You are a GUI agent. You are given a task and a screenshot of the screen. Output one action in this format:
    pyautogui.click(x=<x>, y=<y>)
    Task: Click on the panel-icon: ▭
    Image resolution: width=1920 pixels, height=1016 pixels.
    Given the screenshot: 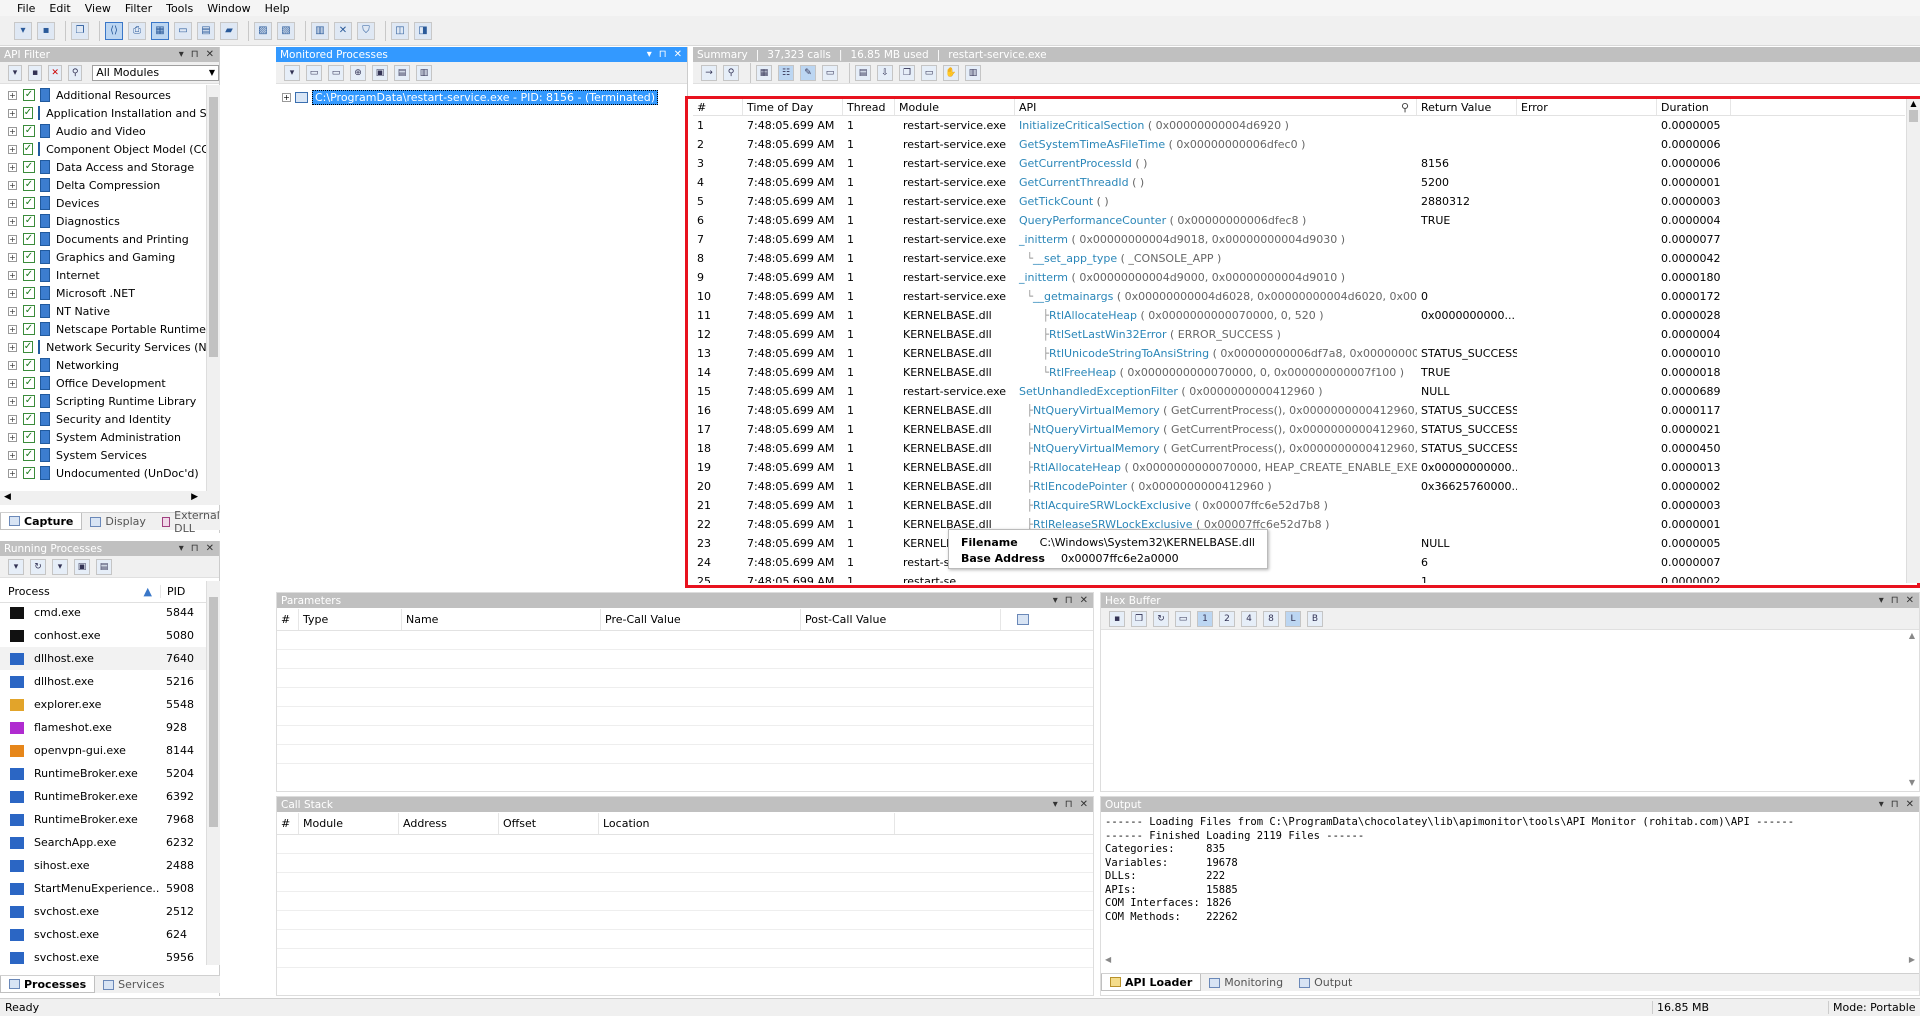 What is the action you would take?
    pyautogui.click(x=830, y=72)
    